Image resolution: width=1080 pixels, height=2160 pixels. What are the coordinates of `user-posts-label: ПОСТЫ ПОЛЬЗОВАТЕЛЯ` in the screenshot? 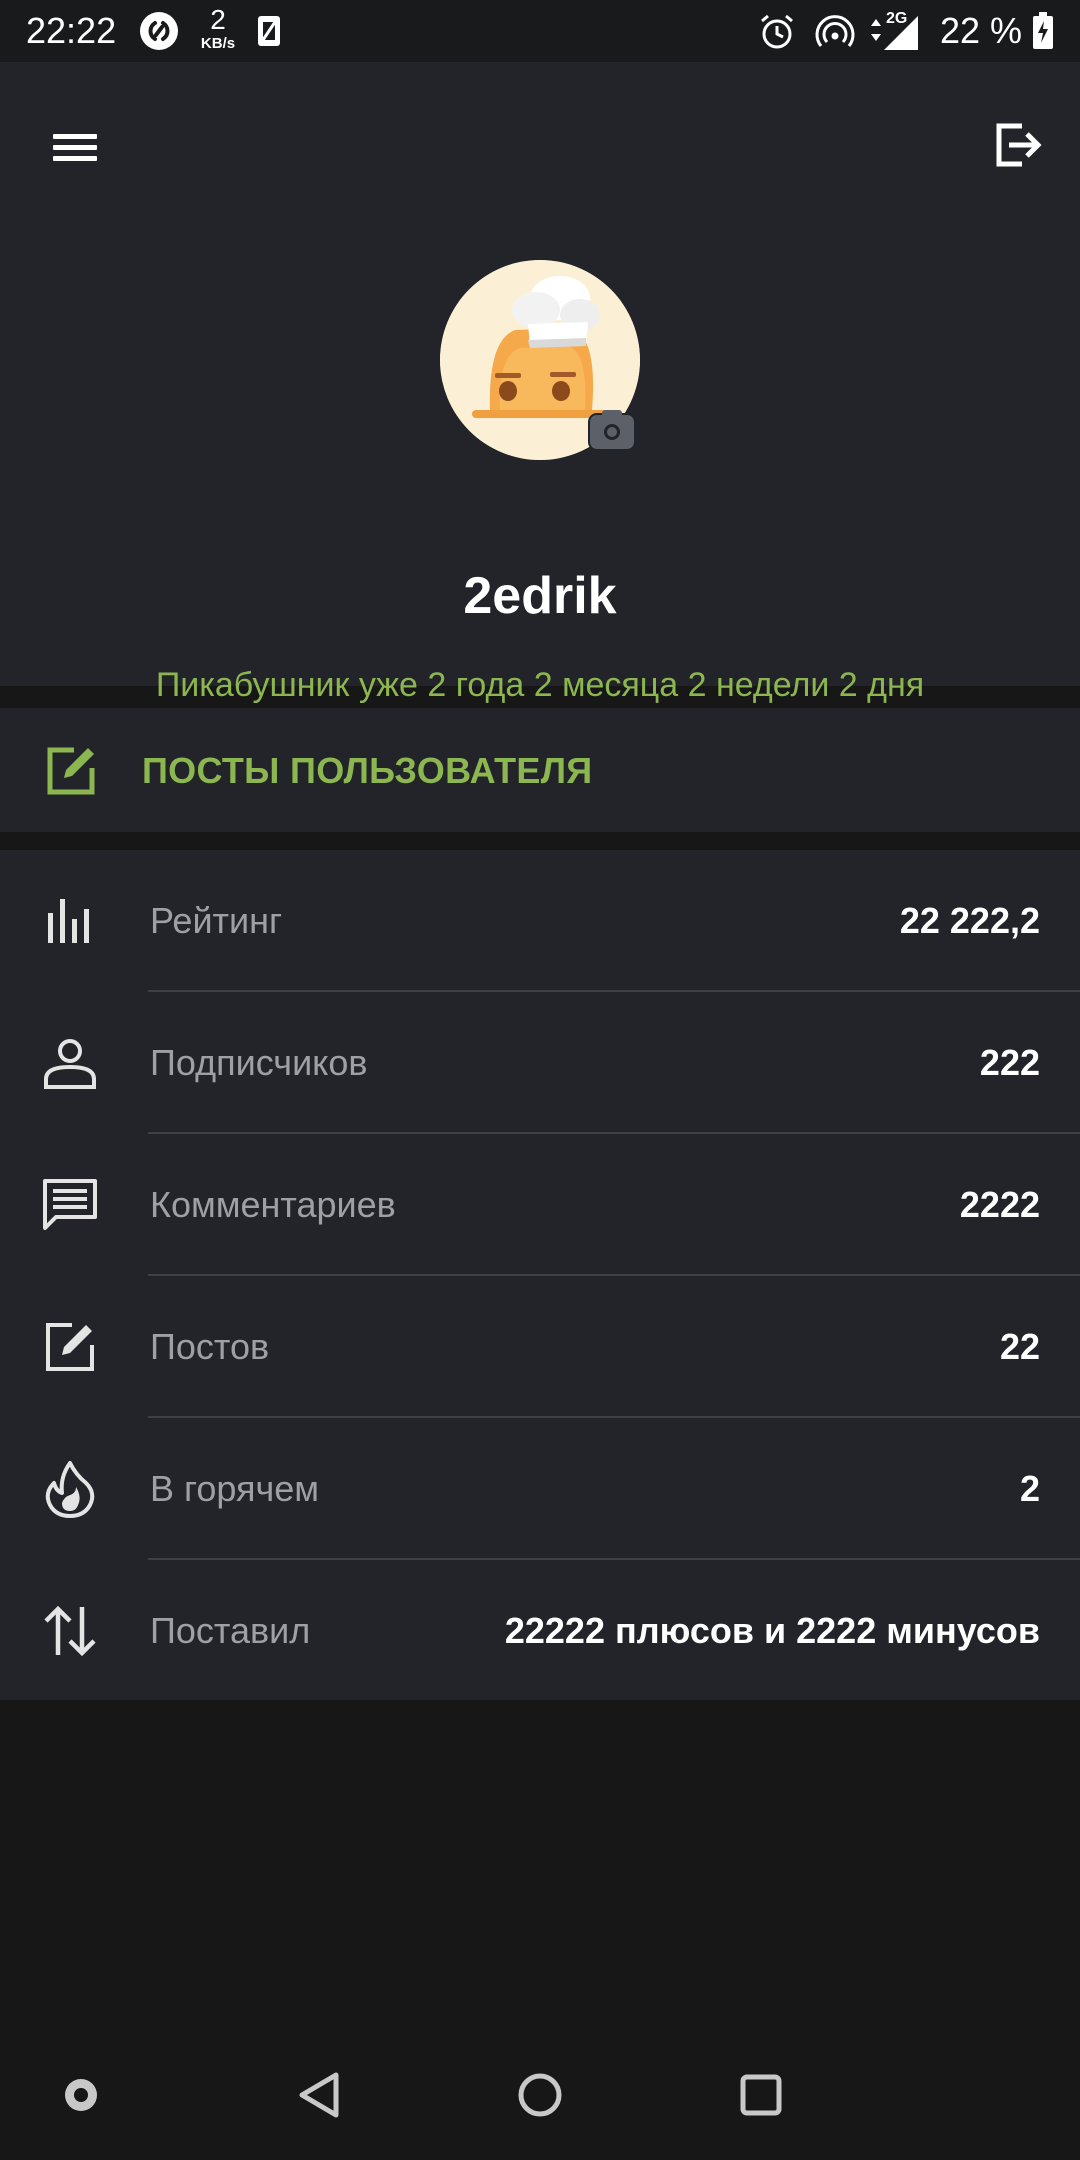 It's located at (367, 770).